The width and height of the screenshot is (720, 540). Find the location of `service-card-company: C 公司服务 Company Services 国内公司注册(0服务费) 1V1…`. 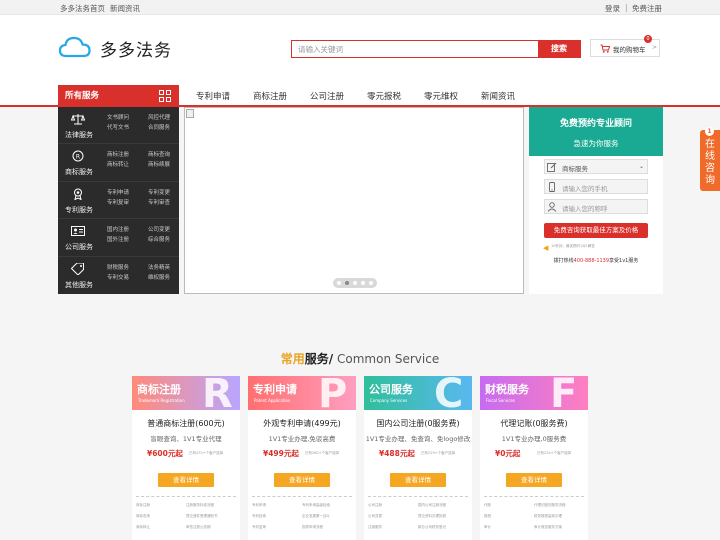

service-card-company: C 公司服务 Company Services 国内公司注册(0服务费) 1V1… is located at coordinates (418, 458).